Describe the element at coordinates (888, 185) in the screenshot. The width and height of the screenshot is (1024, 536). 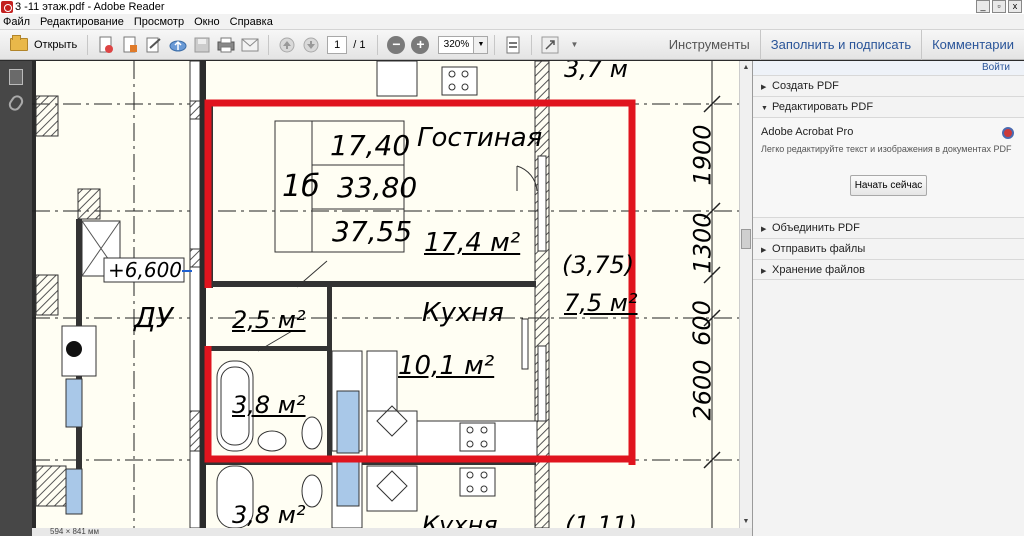
I see `start-now-button: Начать сейчас` at that location.